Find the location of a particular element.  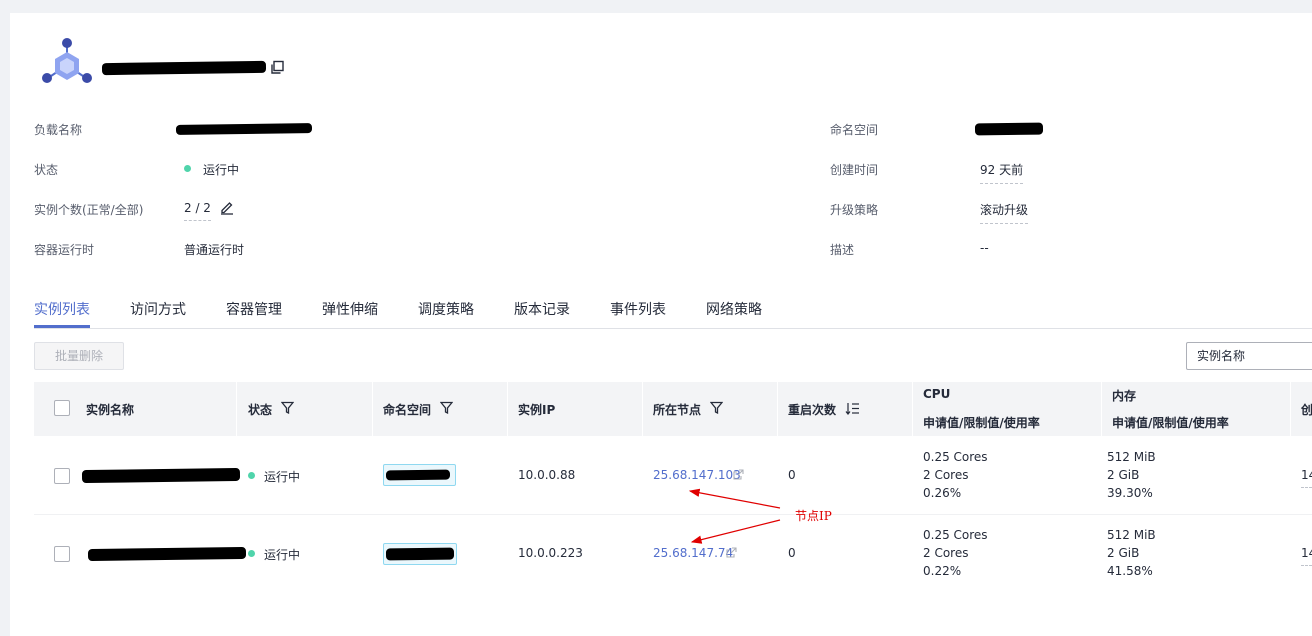

annotation-arrows is located at coordinates (734, 516).